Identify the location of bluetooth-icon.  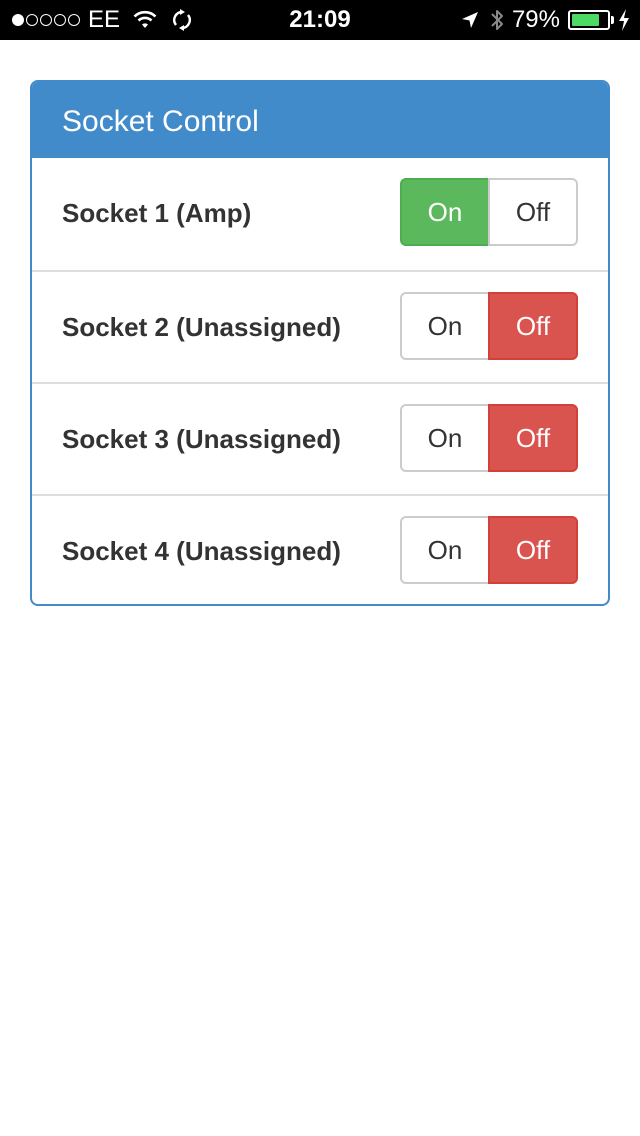
(497, 20).